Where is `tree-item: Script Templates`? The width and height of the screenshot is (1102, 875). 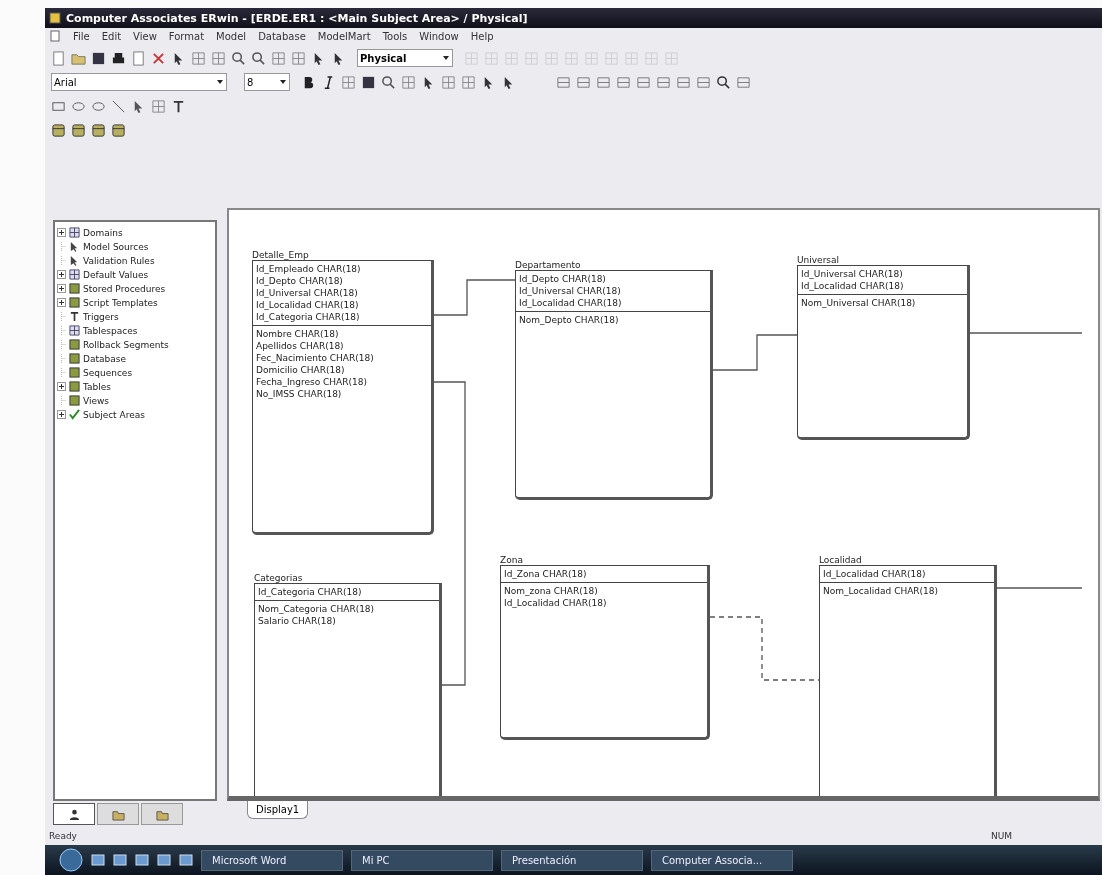 tree-item: Script Templates is located at coordinates (120, 302).